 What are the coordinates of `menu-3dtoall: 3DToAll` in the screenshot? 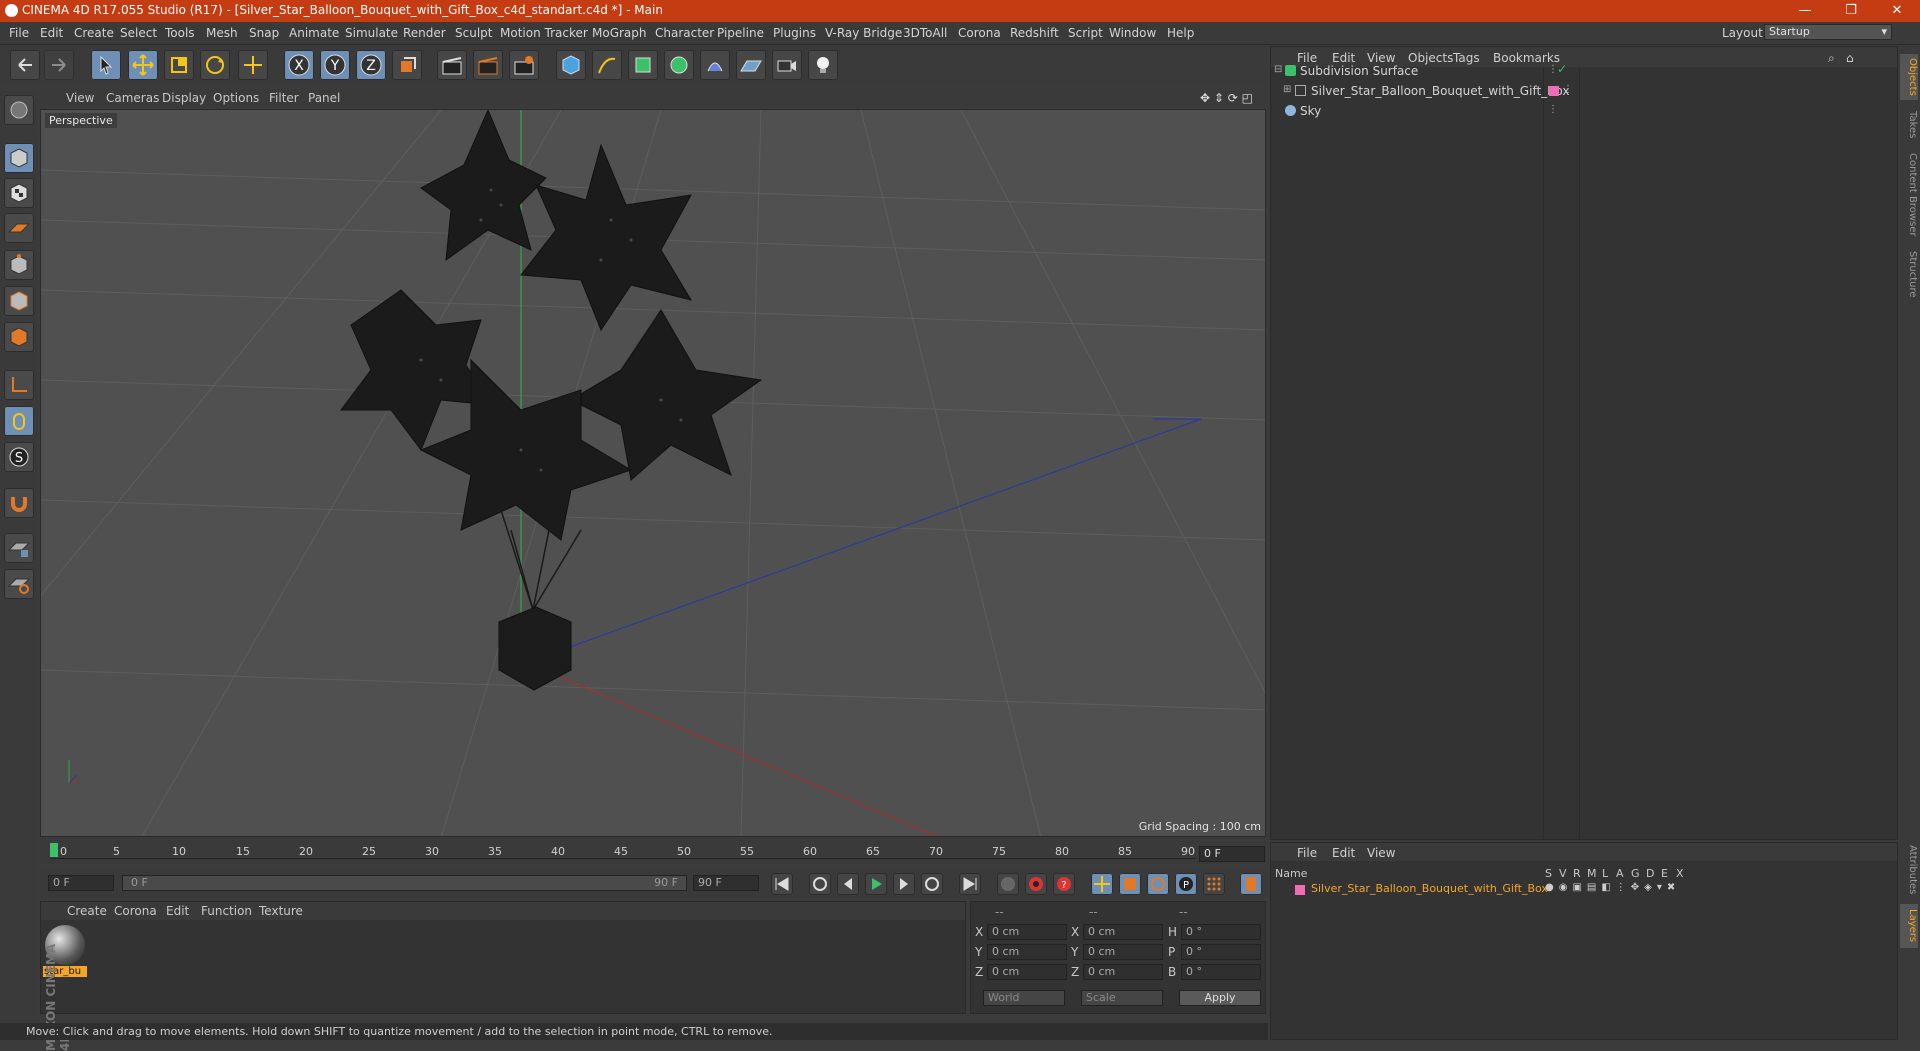 It's located at (925, 33).